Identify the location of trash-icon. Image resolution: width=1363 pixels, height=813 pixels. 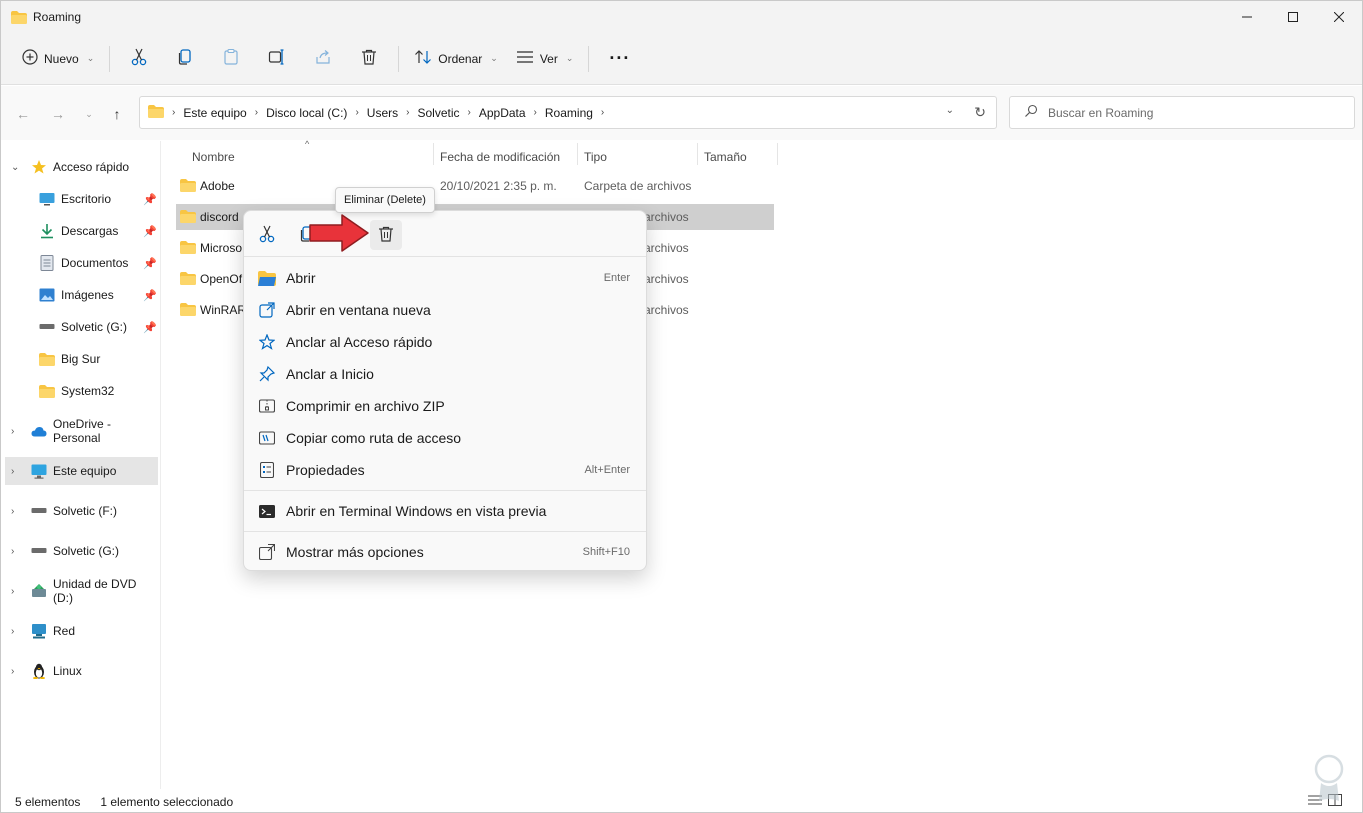
(386, 235).